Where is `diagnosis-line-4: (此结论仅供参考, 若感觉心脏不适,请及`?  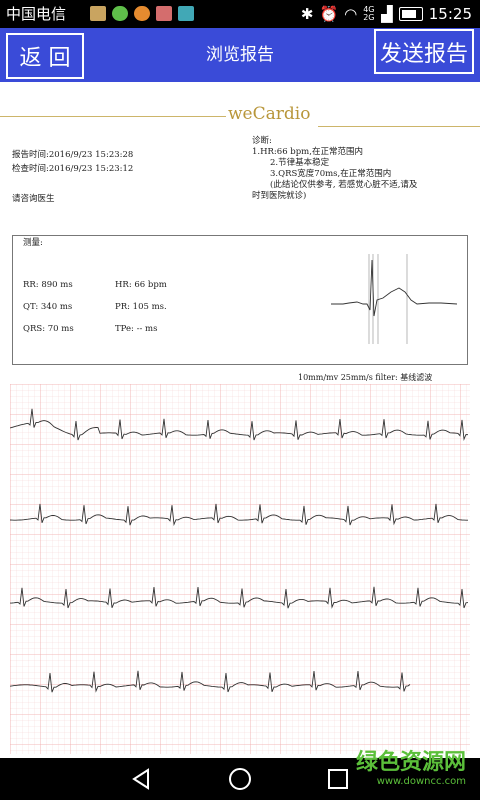 diagnosis-line-4: (此结论仅供参考, 若感觉心脏不适,请及 is located at coordinates (344, 185).